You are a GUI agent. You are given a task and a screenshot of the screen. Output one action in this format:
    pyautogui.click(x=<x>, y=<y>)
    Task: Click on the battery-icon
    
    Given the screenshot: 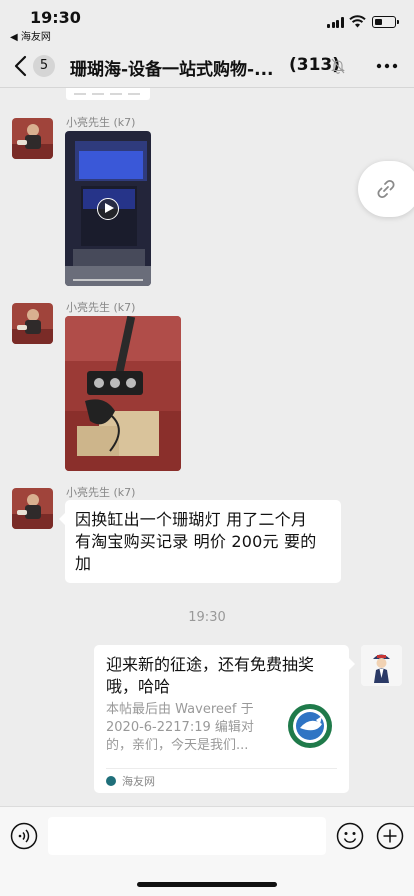 What is the action you would take?
    pyautogui.click(x=385, y=22)
    